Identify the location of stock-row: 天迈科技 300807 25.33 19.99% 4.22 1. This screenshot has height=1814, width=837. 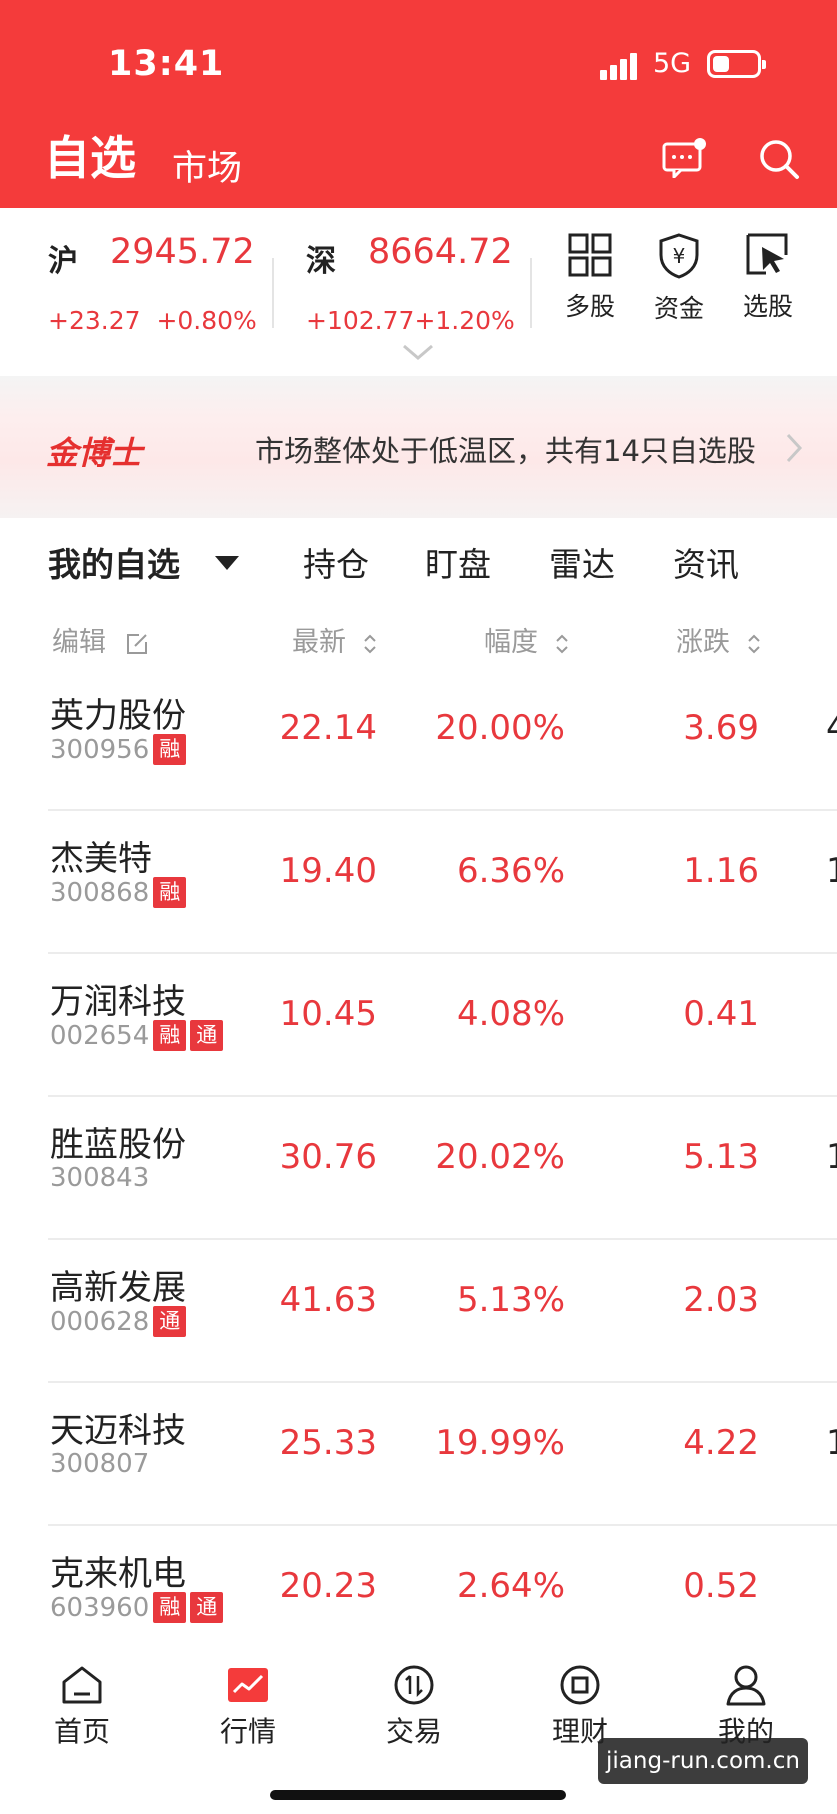
(418, 1454).